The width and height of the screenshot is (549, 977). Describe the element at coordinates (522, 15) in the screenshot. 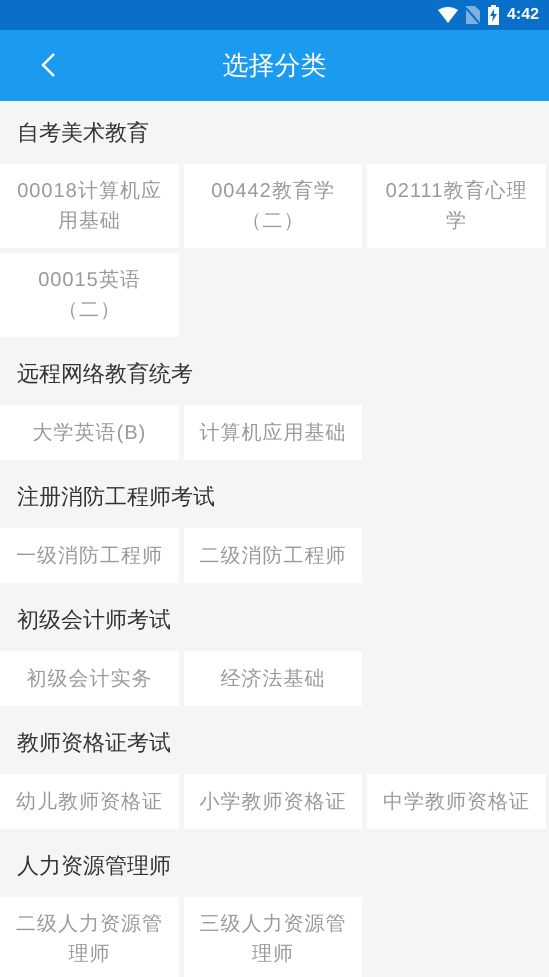

I see `status-time: 4:42` at that location.